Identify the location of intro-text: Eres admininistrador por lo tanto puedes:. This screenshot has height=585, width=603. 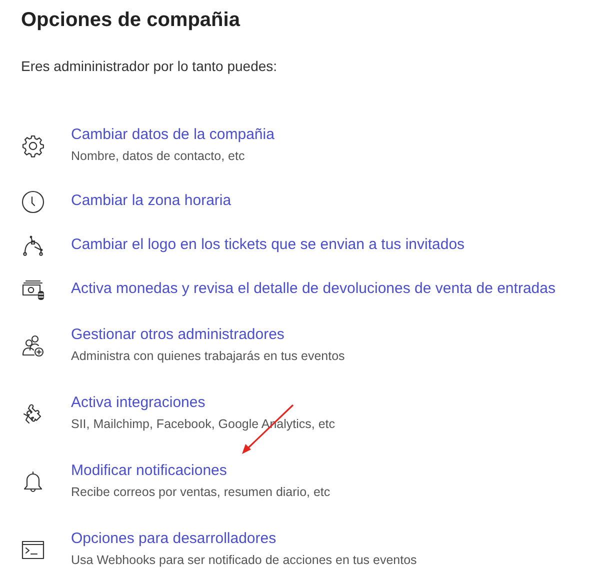
(149, 66).